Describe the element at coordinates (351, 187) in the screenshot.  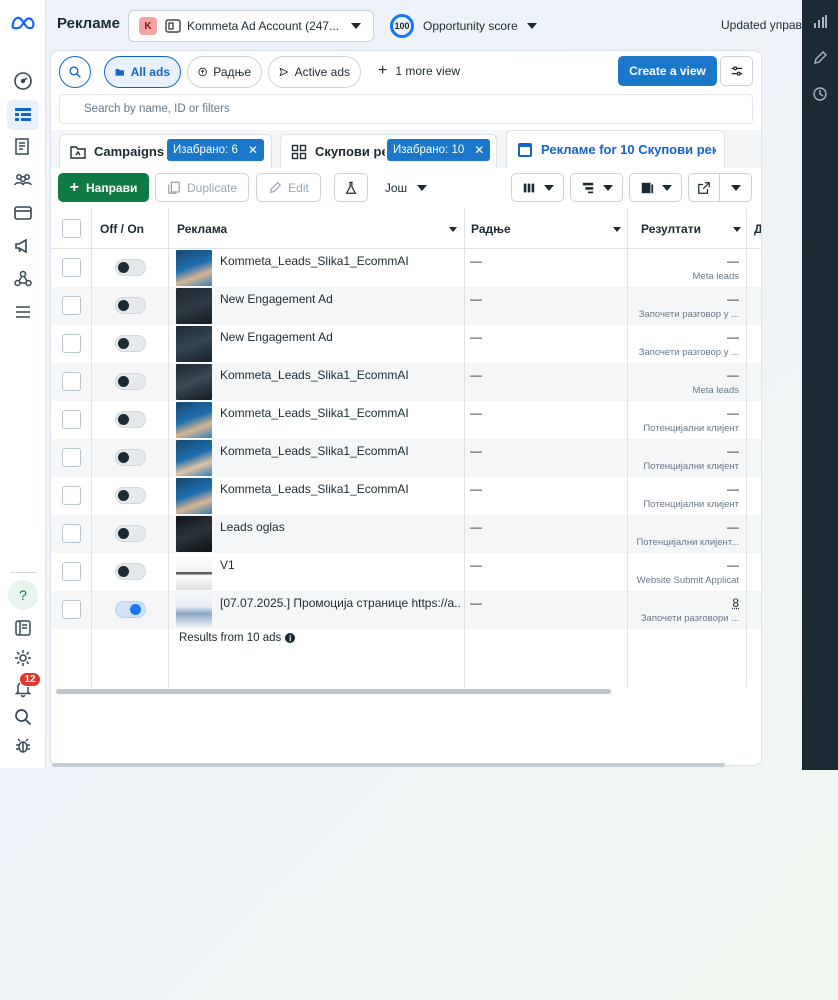
I see `ab-test-button` at that location.